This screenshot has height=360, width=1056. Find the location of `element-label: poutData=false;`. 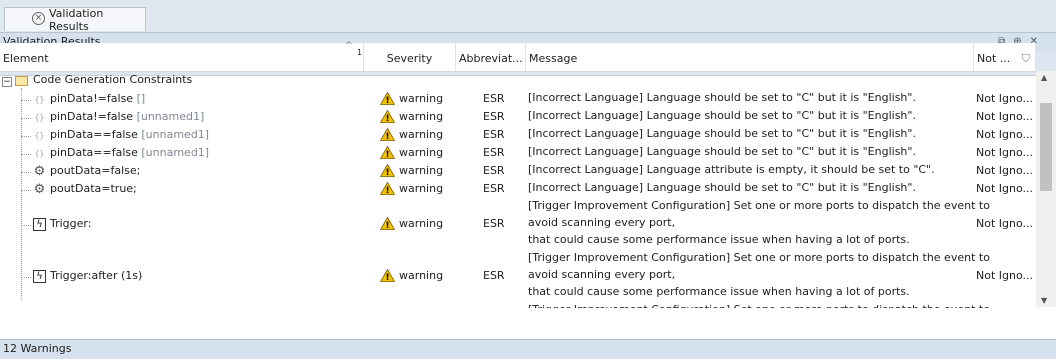

element-label: poutData=false; is located at coordinates (95, 170).